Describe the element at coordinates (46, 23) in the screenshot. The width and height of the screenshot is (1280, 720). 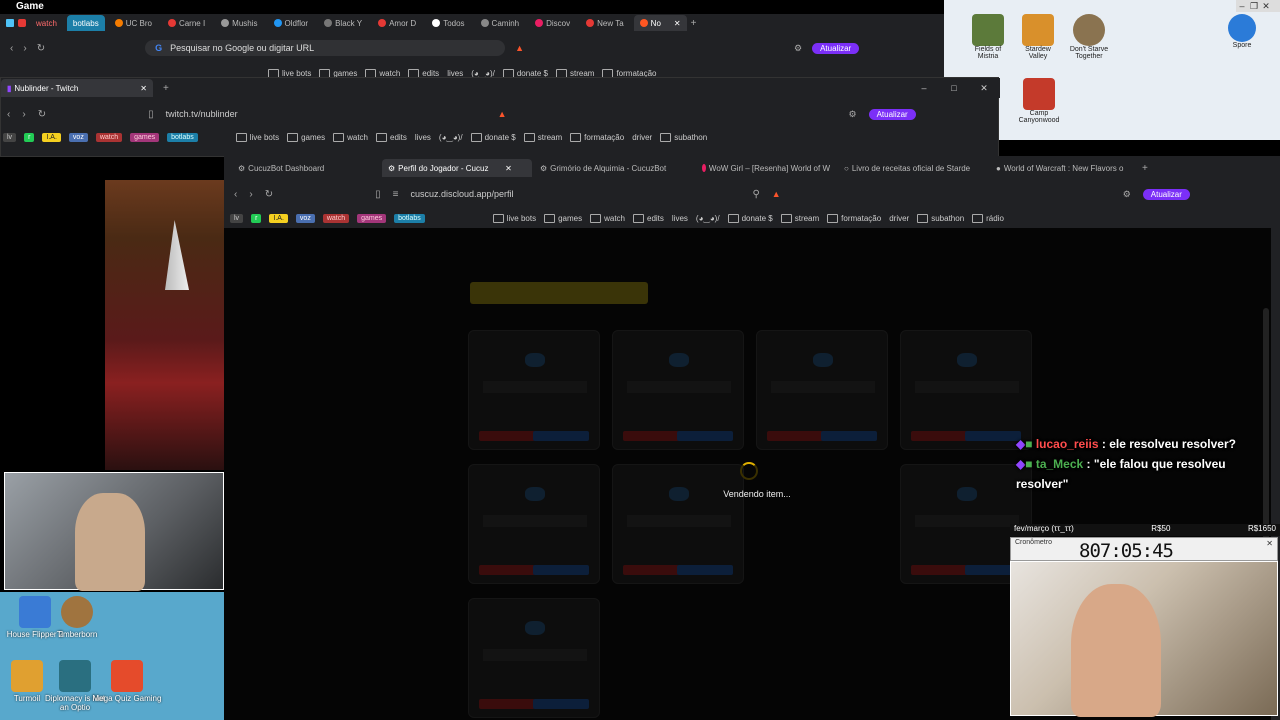
I see `browser1-tab: watch` at that location.